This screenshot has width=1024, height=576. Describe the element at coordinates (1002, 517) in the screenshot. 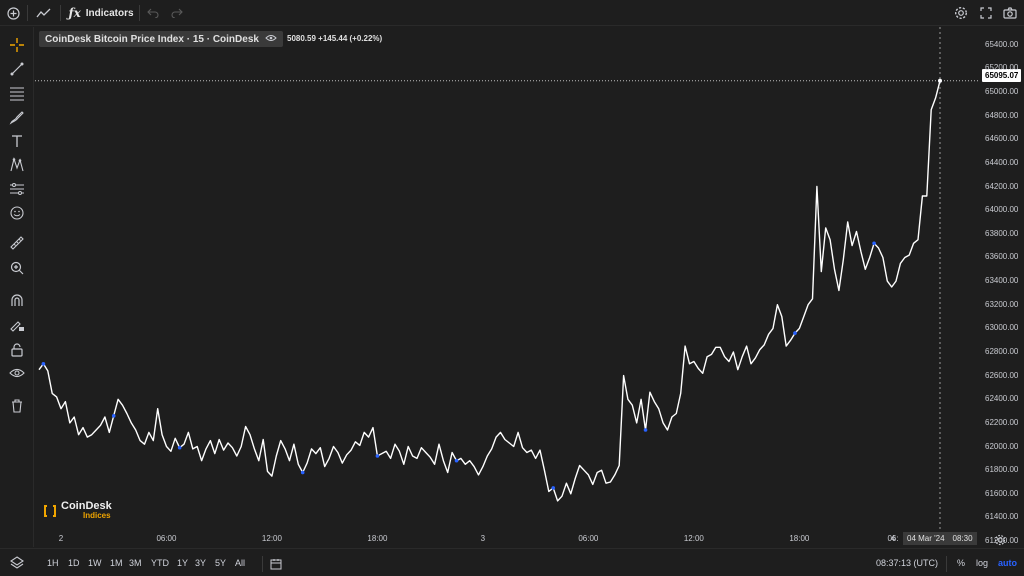

I see `price-tick-label: 61400.00` at that location.